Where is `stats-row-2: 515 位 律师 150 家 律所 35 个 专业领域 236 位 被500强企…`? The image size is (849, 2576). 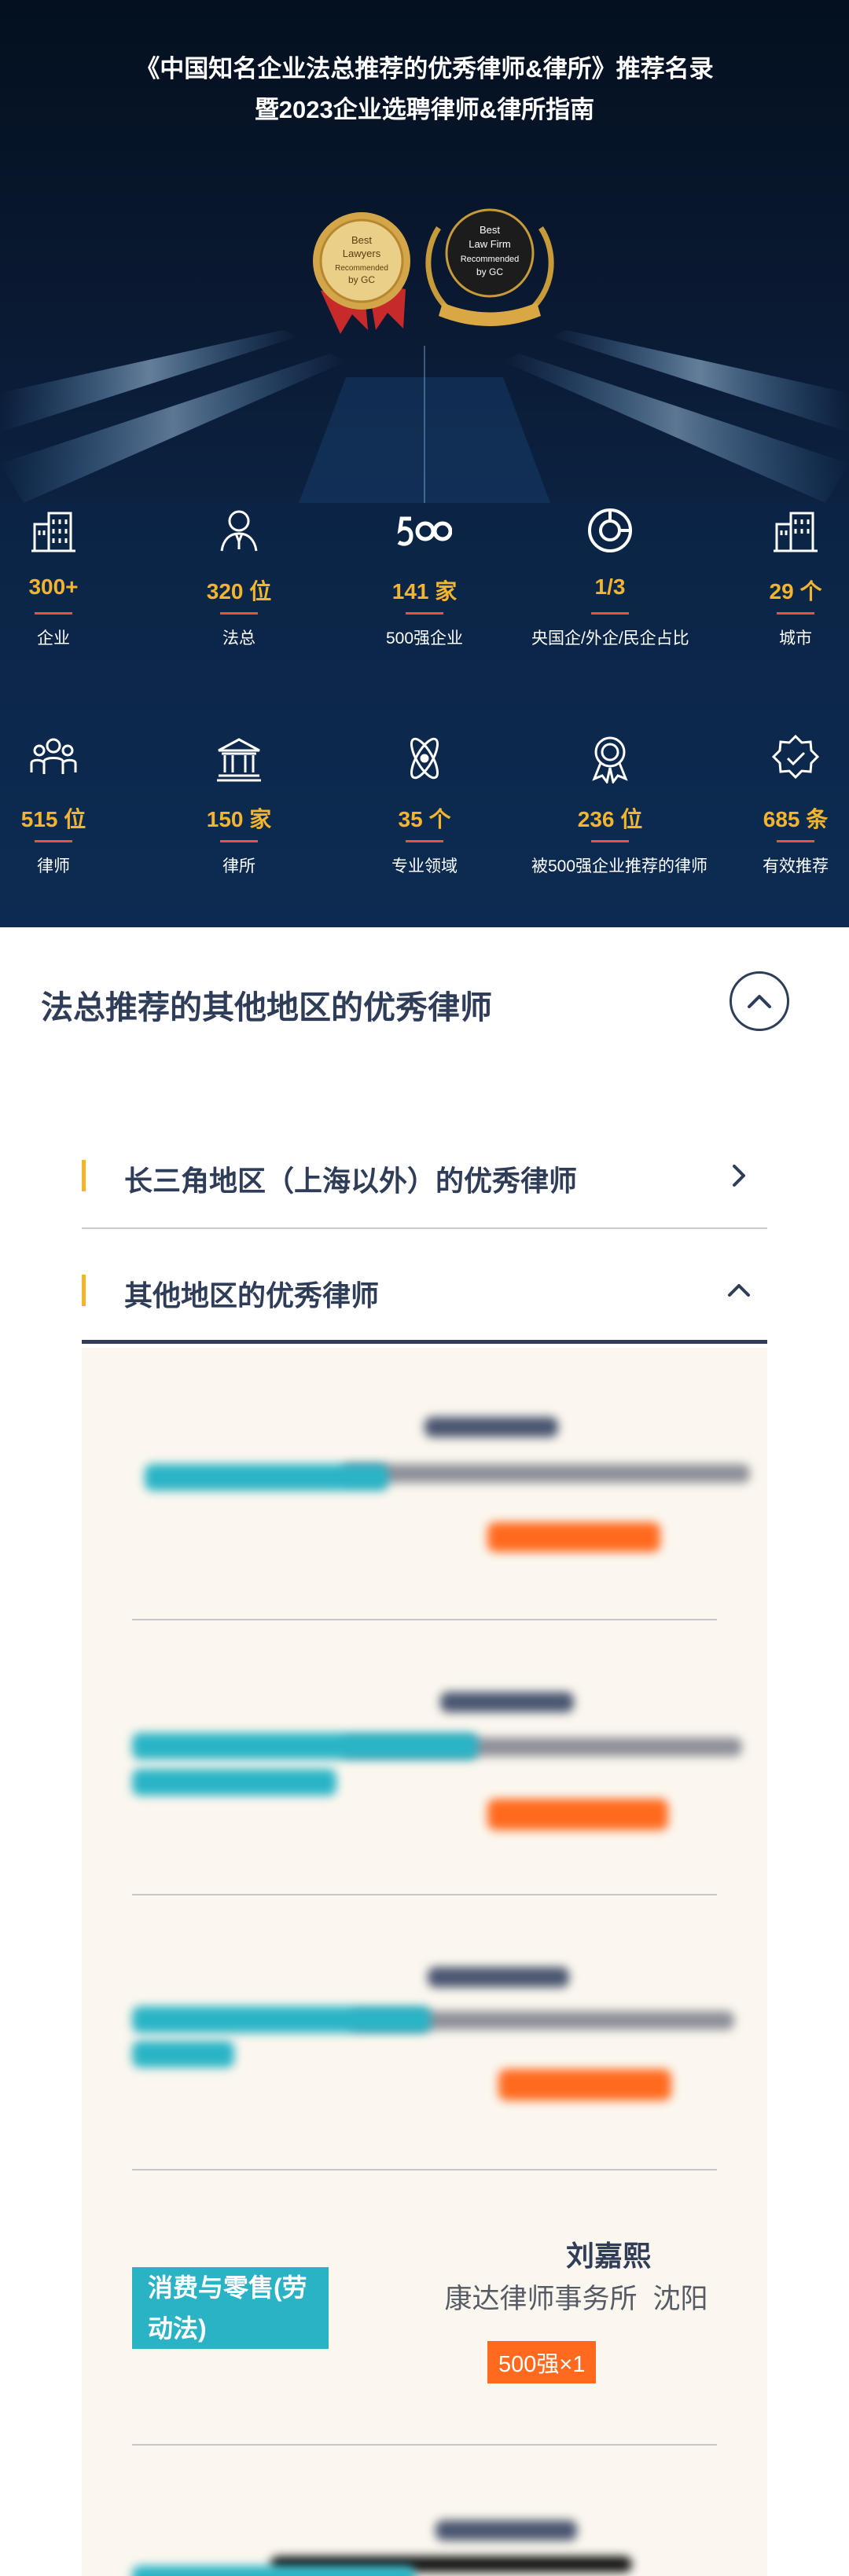
stats-row-2: 515 位 律师 150 家 律所 35 个 专业领域 236 位 被500强企… is located at coordinates (424, 825).